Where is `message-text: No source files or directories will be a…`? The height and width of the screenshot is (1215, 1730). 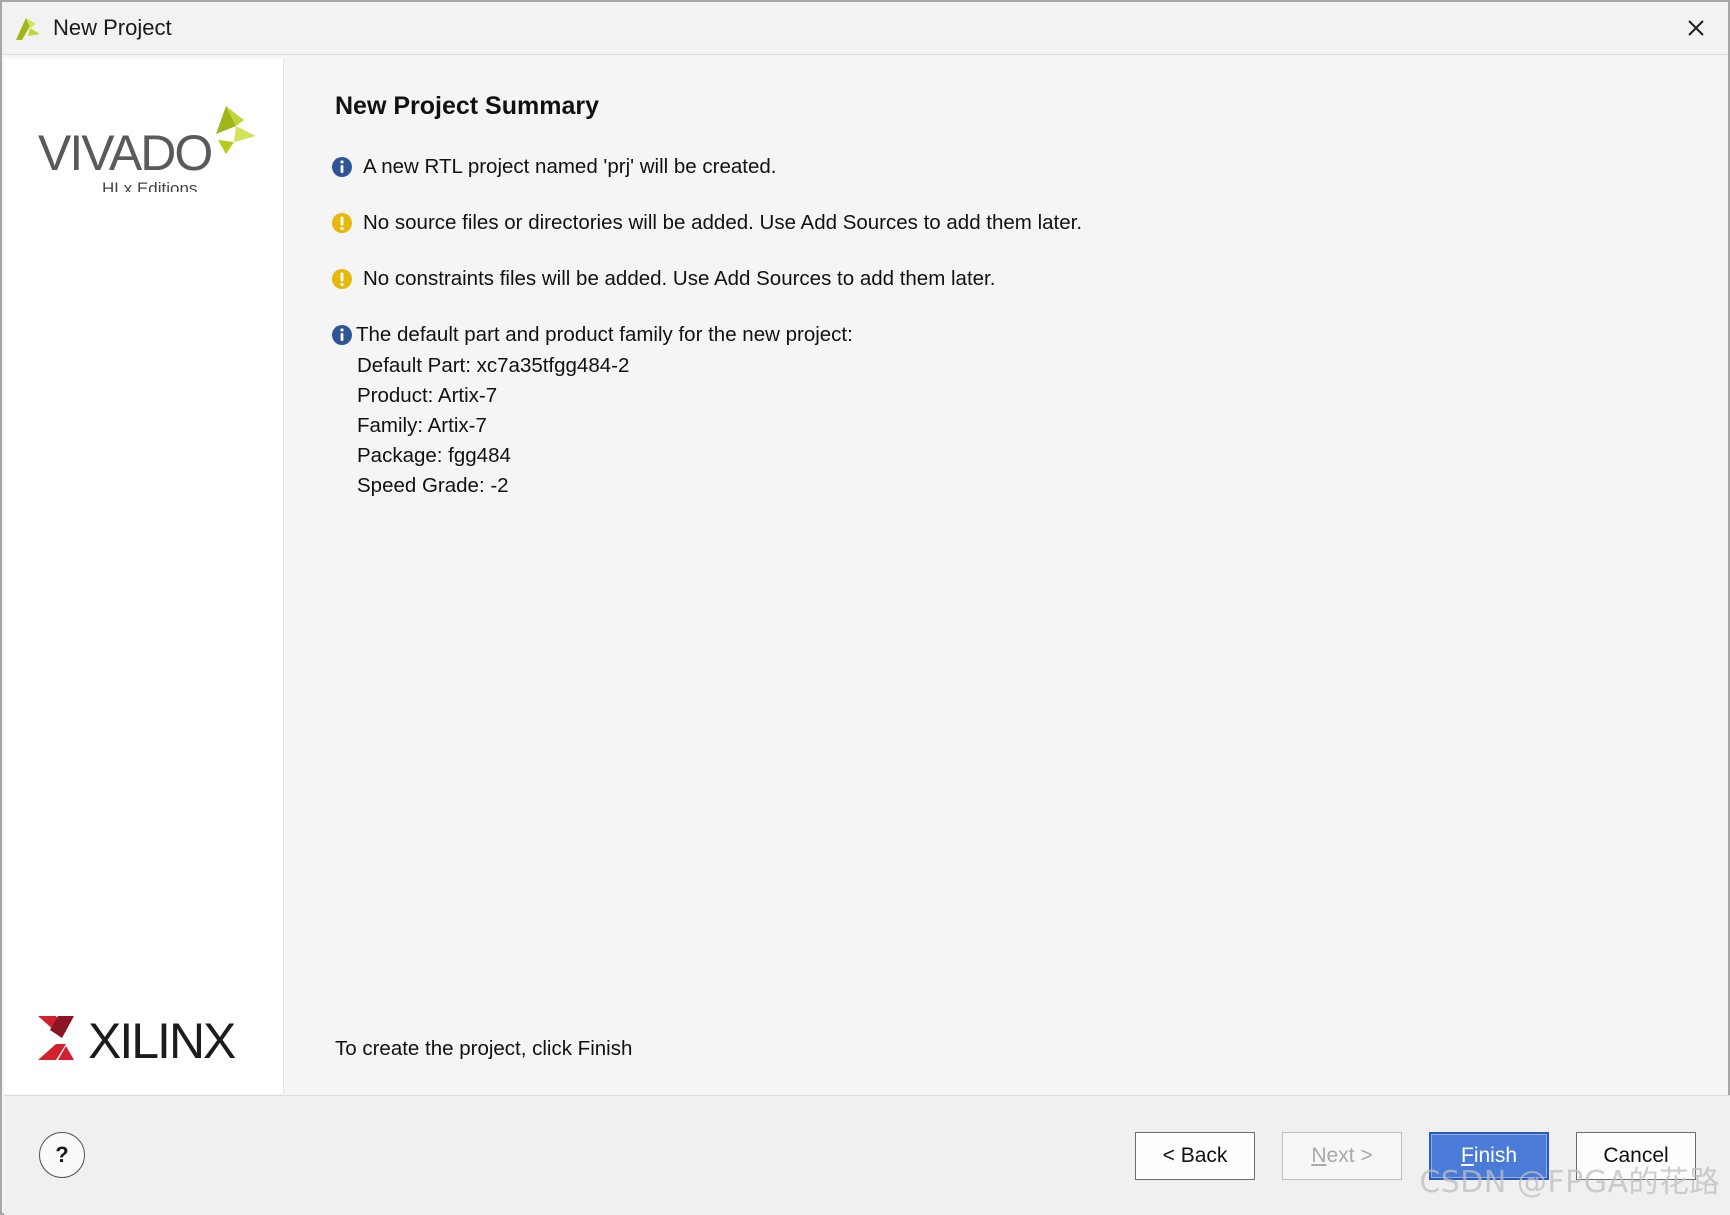
message-text: No source files or directories will be a… is located at coordinates (723, 222).